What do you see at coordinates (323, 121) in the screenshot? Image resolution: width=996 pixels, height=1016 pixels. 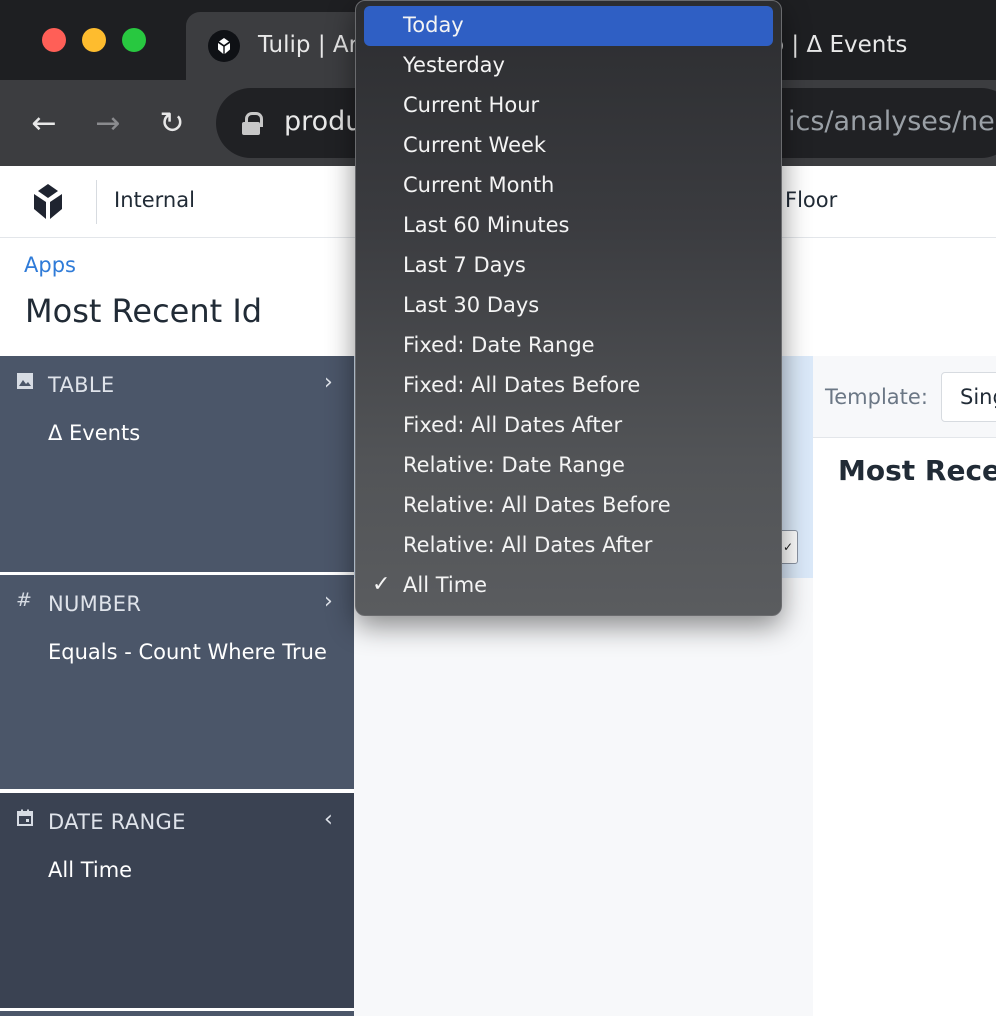 I see `url-text-start: produ` at bounding box center [323, 121].